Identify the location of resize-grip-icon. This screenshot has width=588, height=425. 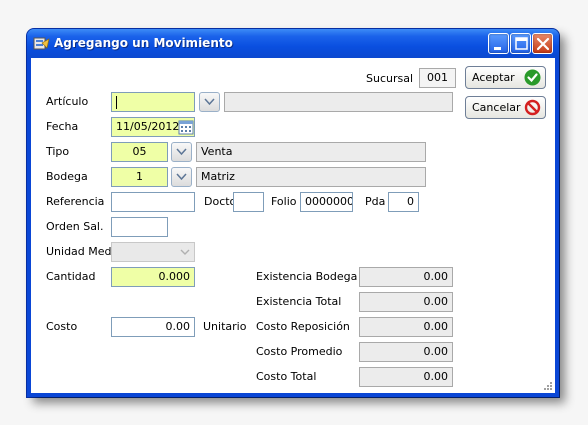
(547, 385).